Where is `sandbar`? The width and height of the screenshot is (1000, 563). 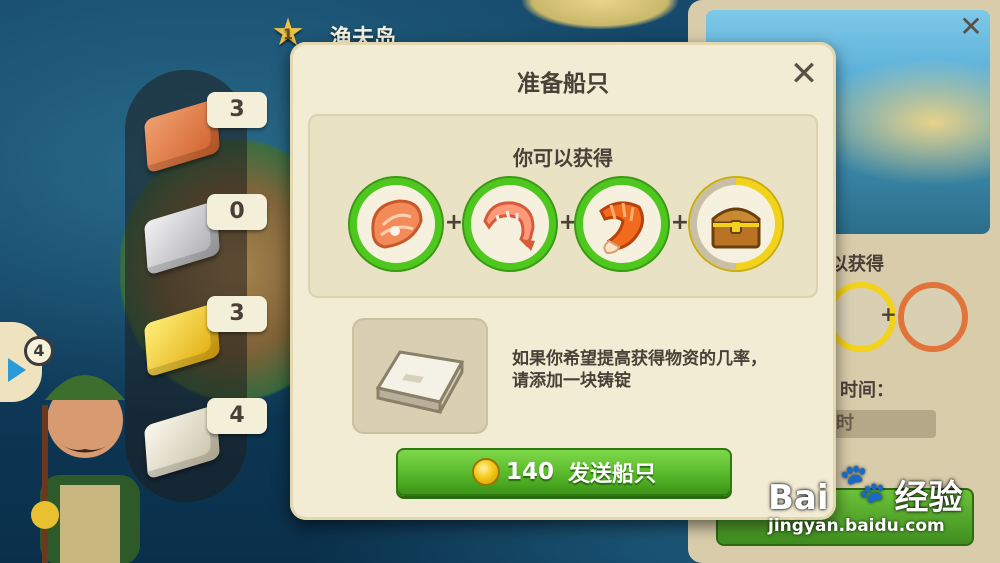 sandbar is located at coordinates (600, 15).